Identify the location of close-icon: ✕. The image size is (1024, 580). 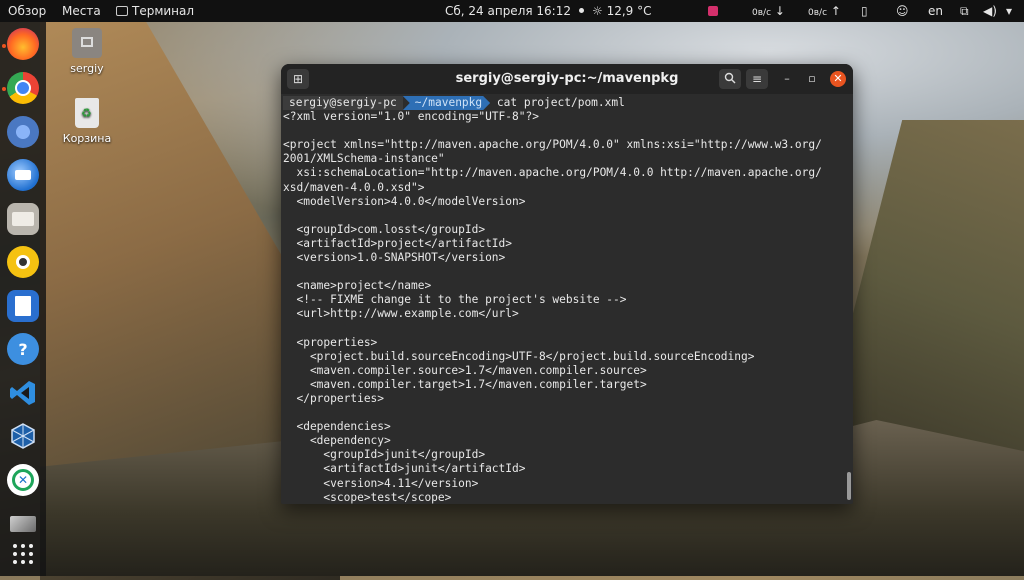
(838, 78).